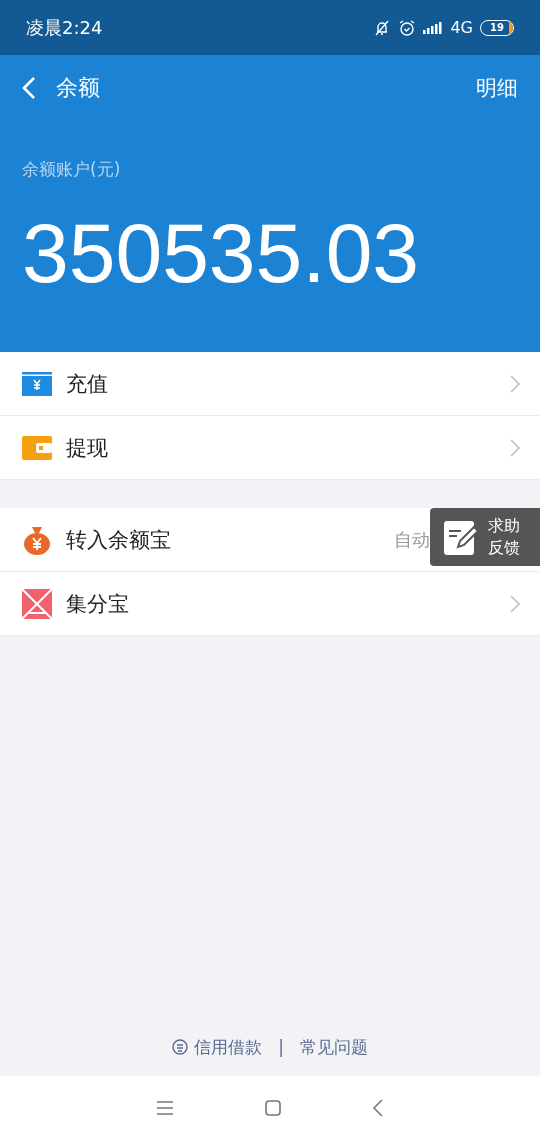 The image size is (540, 1140). Describe the element at coordinates (504, 526) in the screenshot. I see `feedback-label: 求助` at that location.